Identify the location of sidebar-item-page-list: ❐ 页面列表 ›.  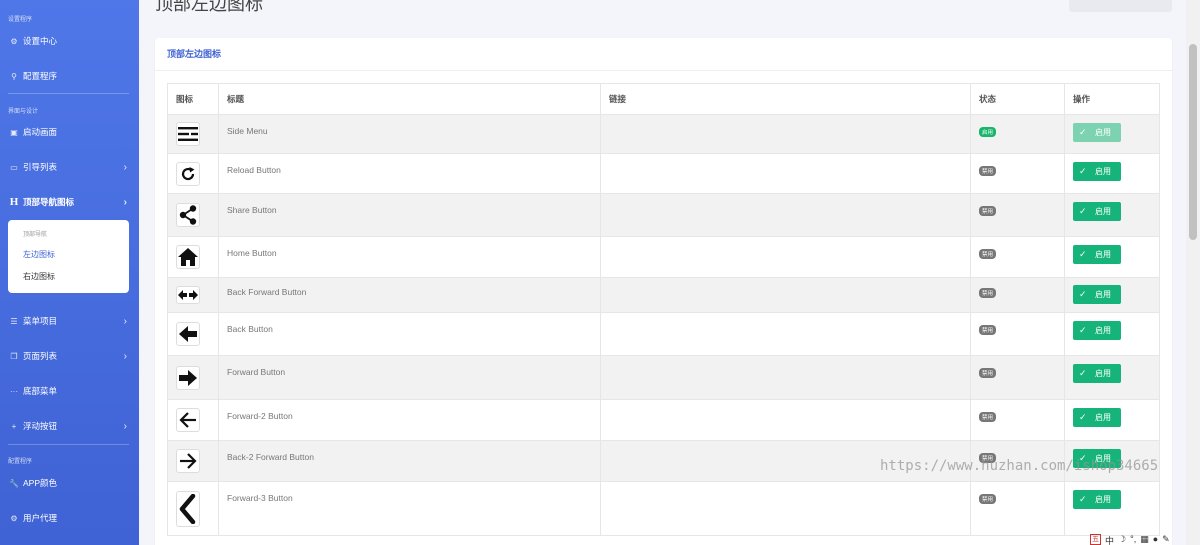
(69, 356).